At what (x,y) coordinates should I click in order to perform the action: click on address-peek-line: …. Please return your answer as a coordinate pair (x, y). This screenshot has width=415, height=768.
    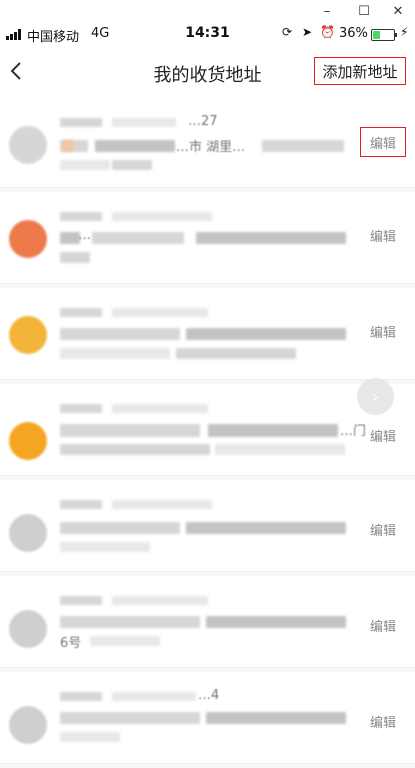
    Looking at the image, I should click on (84, 235).